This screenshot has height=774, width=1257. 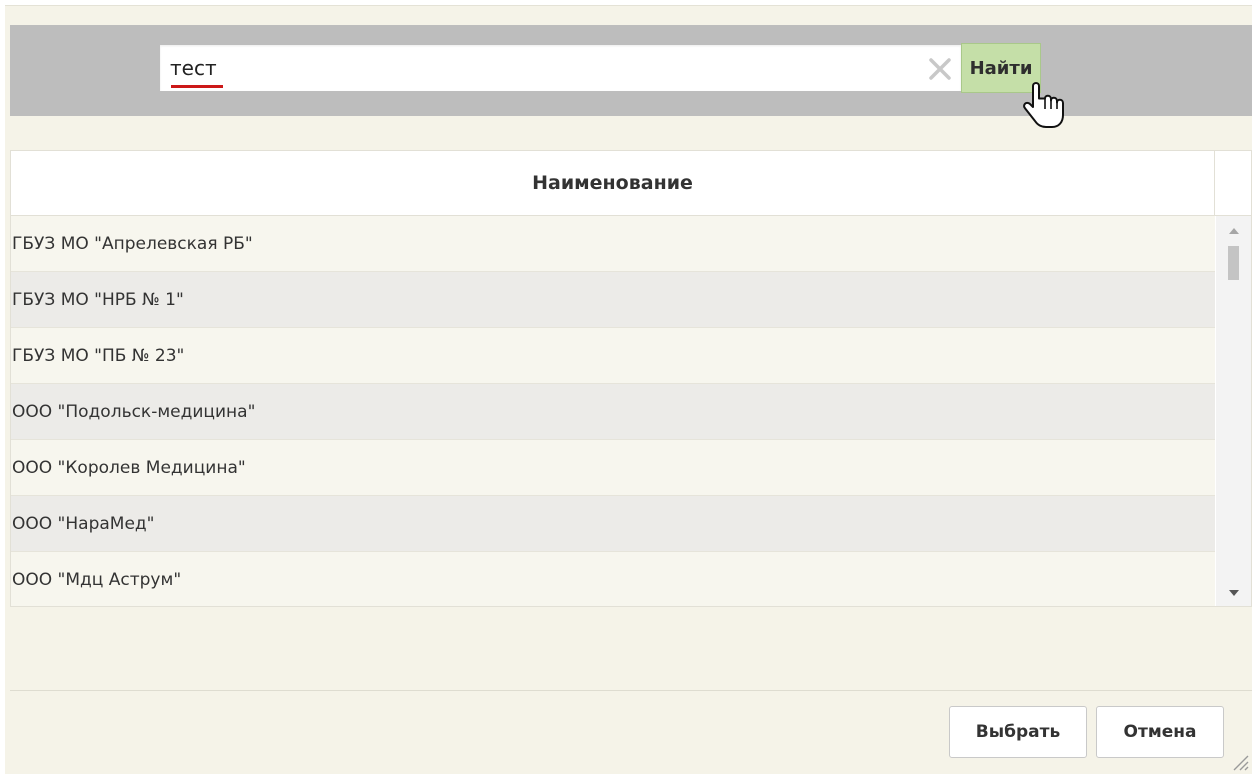 I want to click on scroll-thumb, so click(x=1233, y=263).